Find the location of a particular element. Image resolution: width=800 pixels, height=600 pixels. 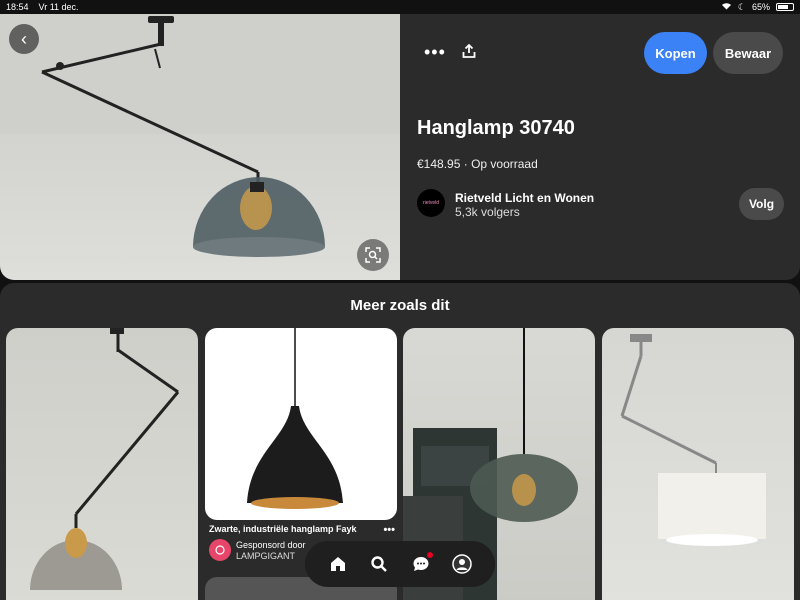

lamp-logo-icon is located at coordinates (220, 550).